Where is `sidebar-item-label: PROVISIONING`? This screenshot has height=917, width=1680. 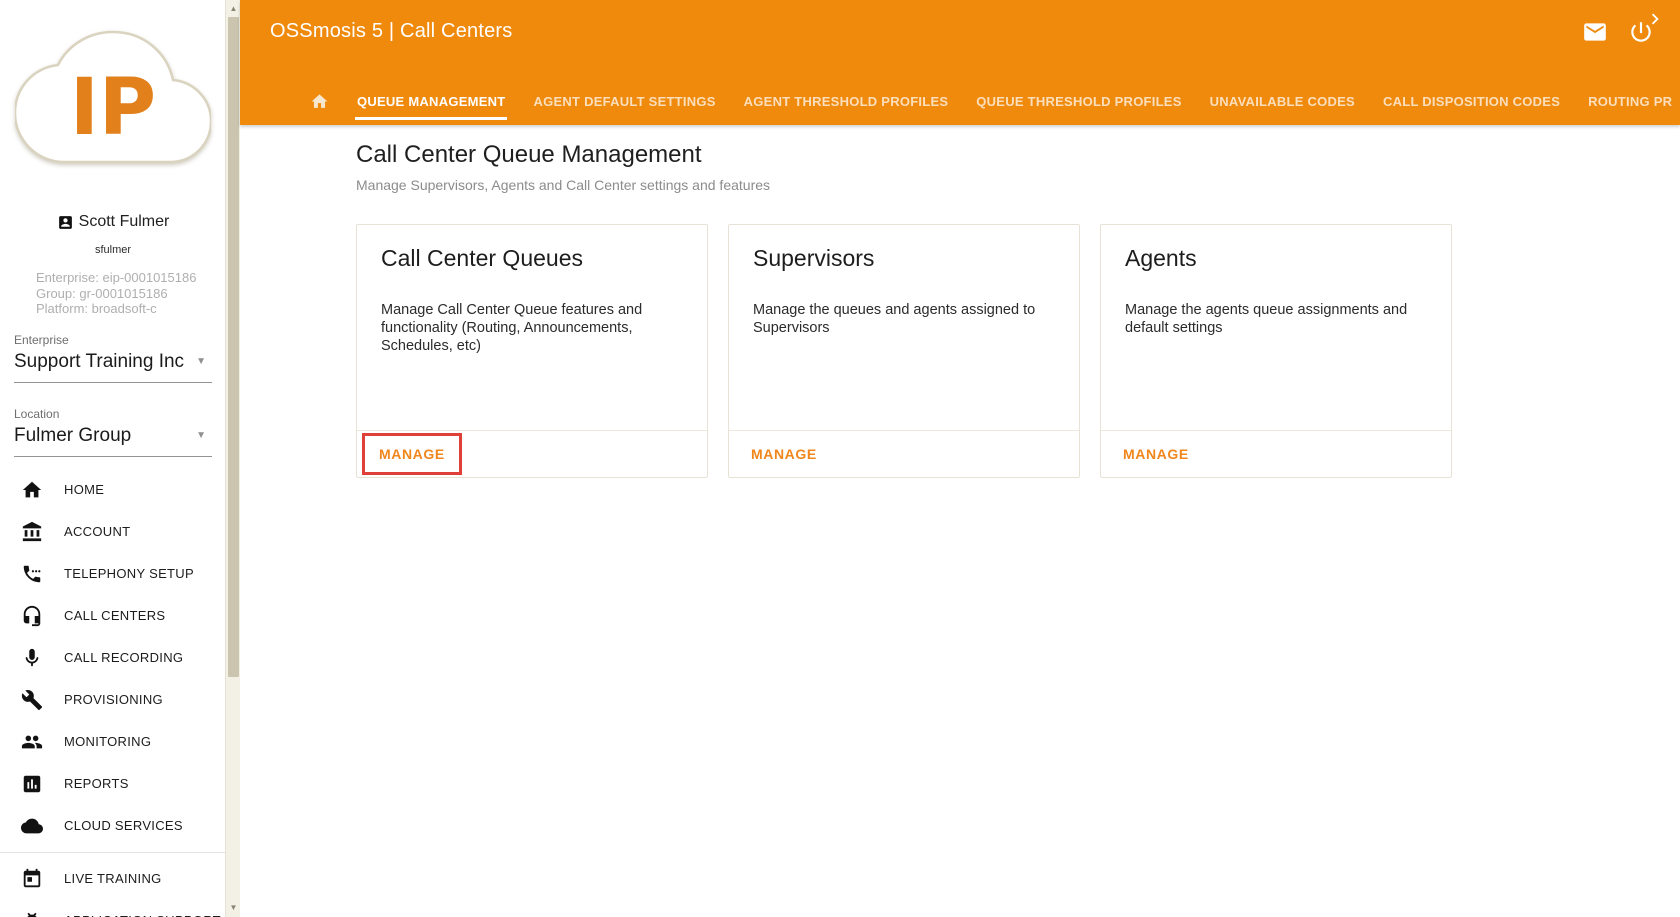
sidebar-item-label: PROVISIONING is located at coordinates (113, 699).